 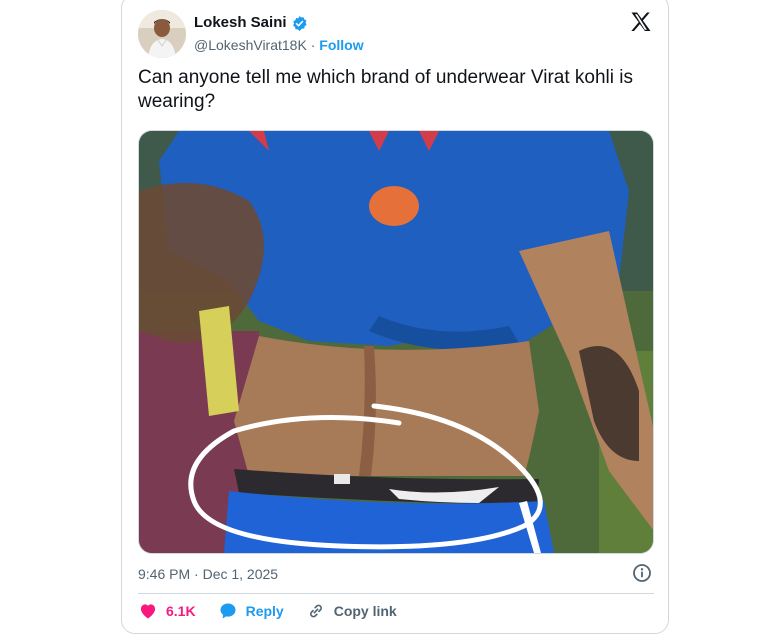 What do you see at coordinates (299, 23) in the screenshot?
I see `verified-badge-icon` at bounding box center [299, 23].